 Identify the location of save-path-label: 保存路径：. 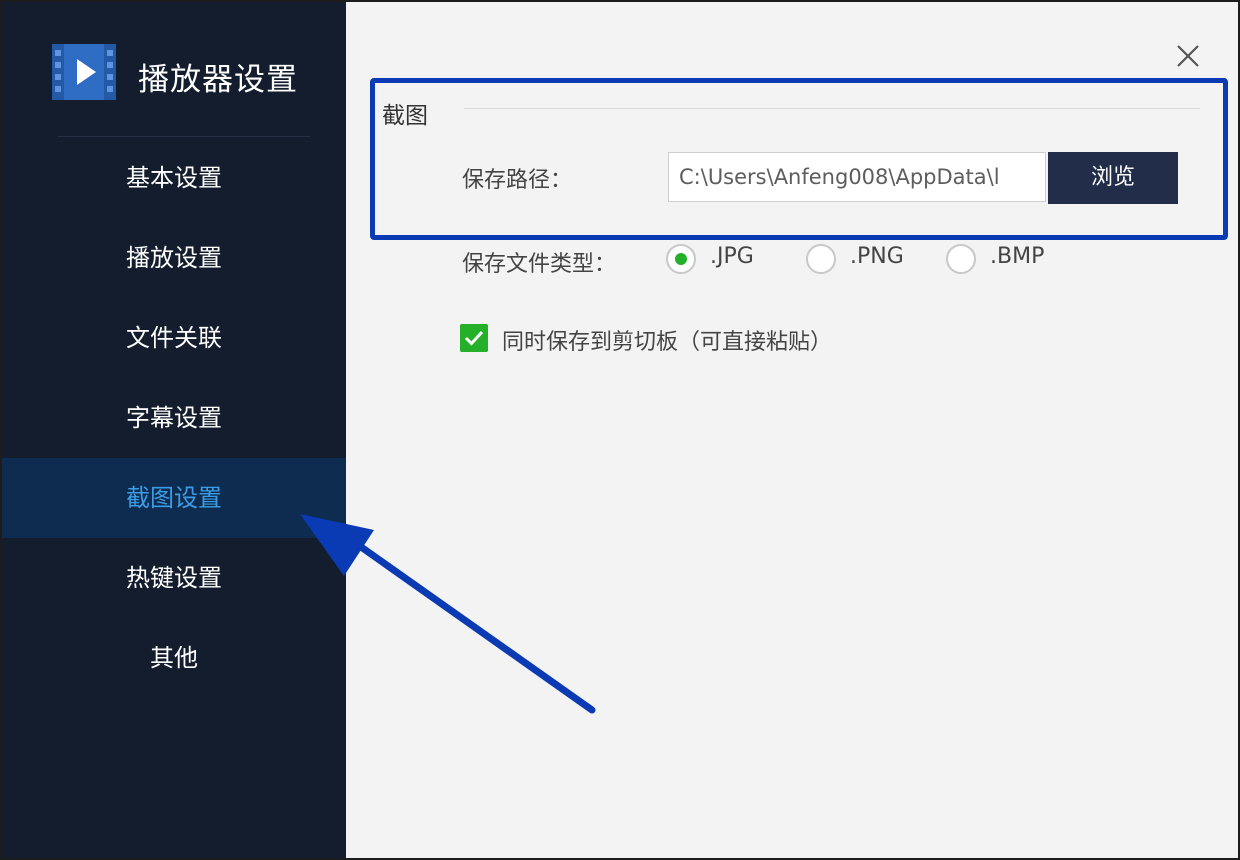
(517, 180).